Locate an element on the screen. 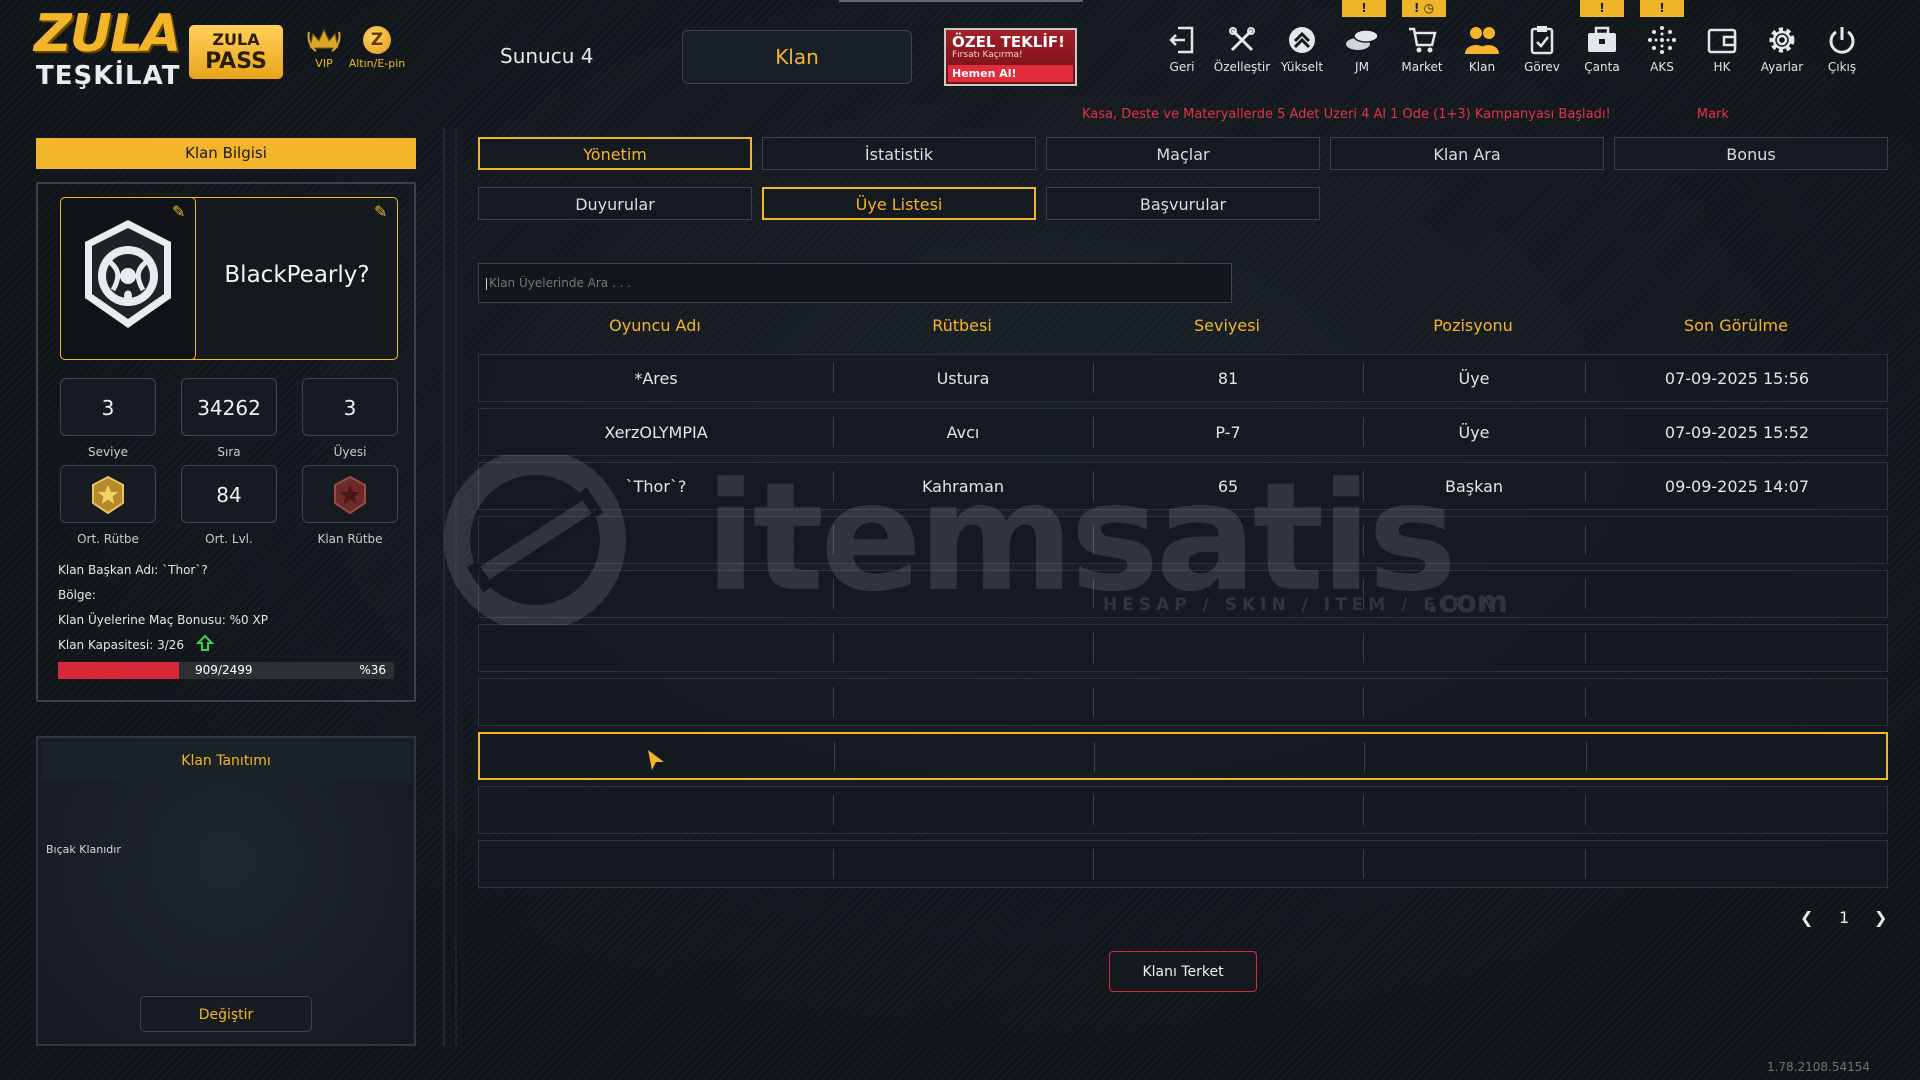  special-offer-banner: ÖZEL TEKLİF! Fırsatı Kaçırma! Hemen Al! is located at coordinates (1010, 57).